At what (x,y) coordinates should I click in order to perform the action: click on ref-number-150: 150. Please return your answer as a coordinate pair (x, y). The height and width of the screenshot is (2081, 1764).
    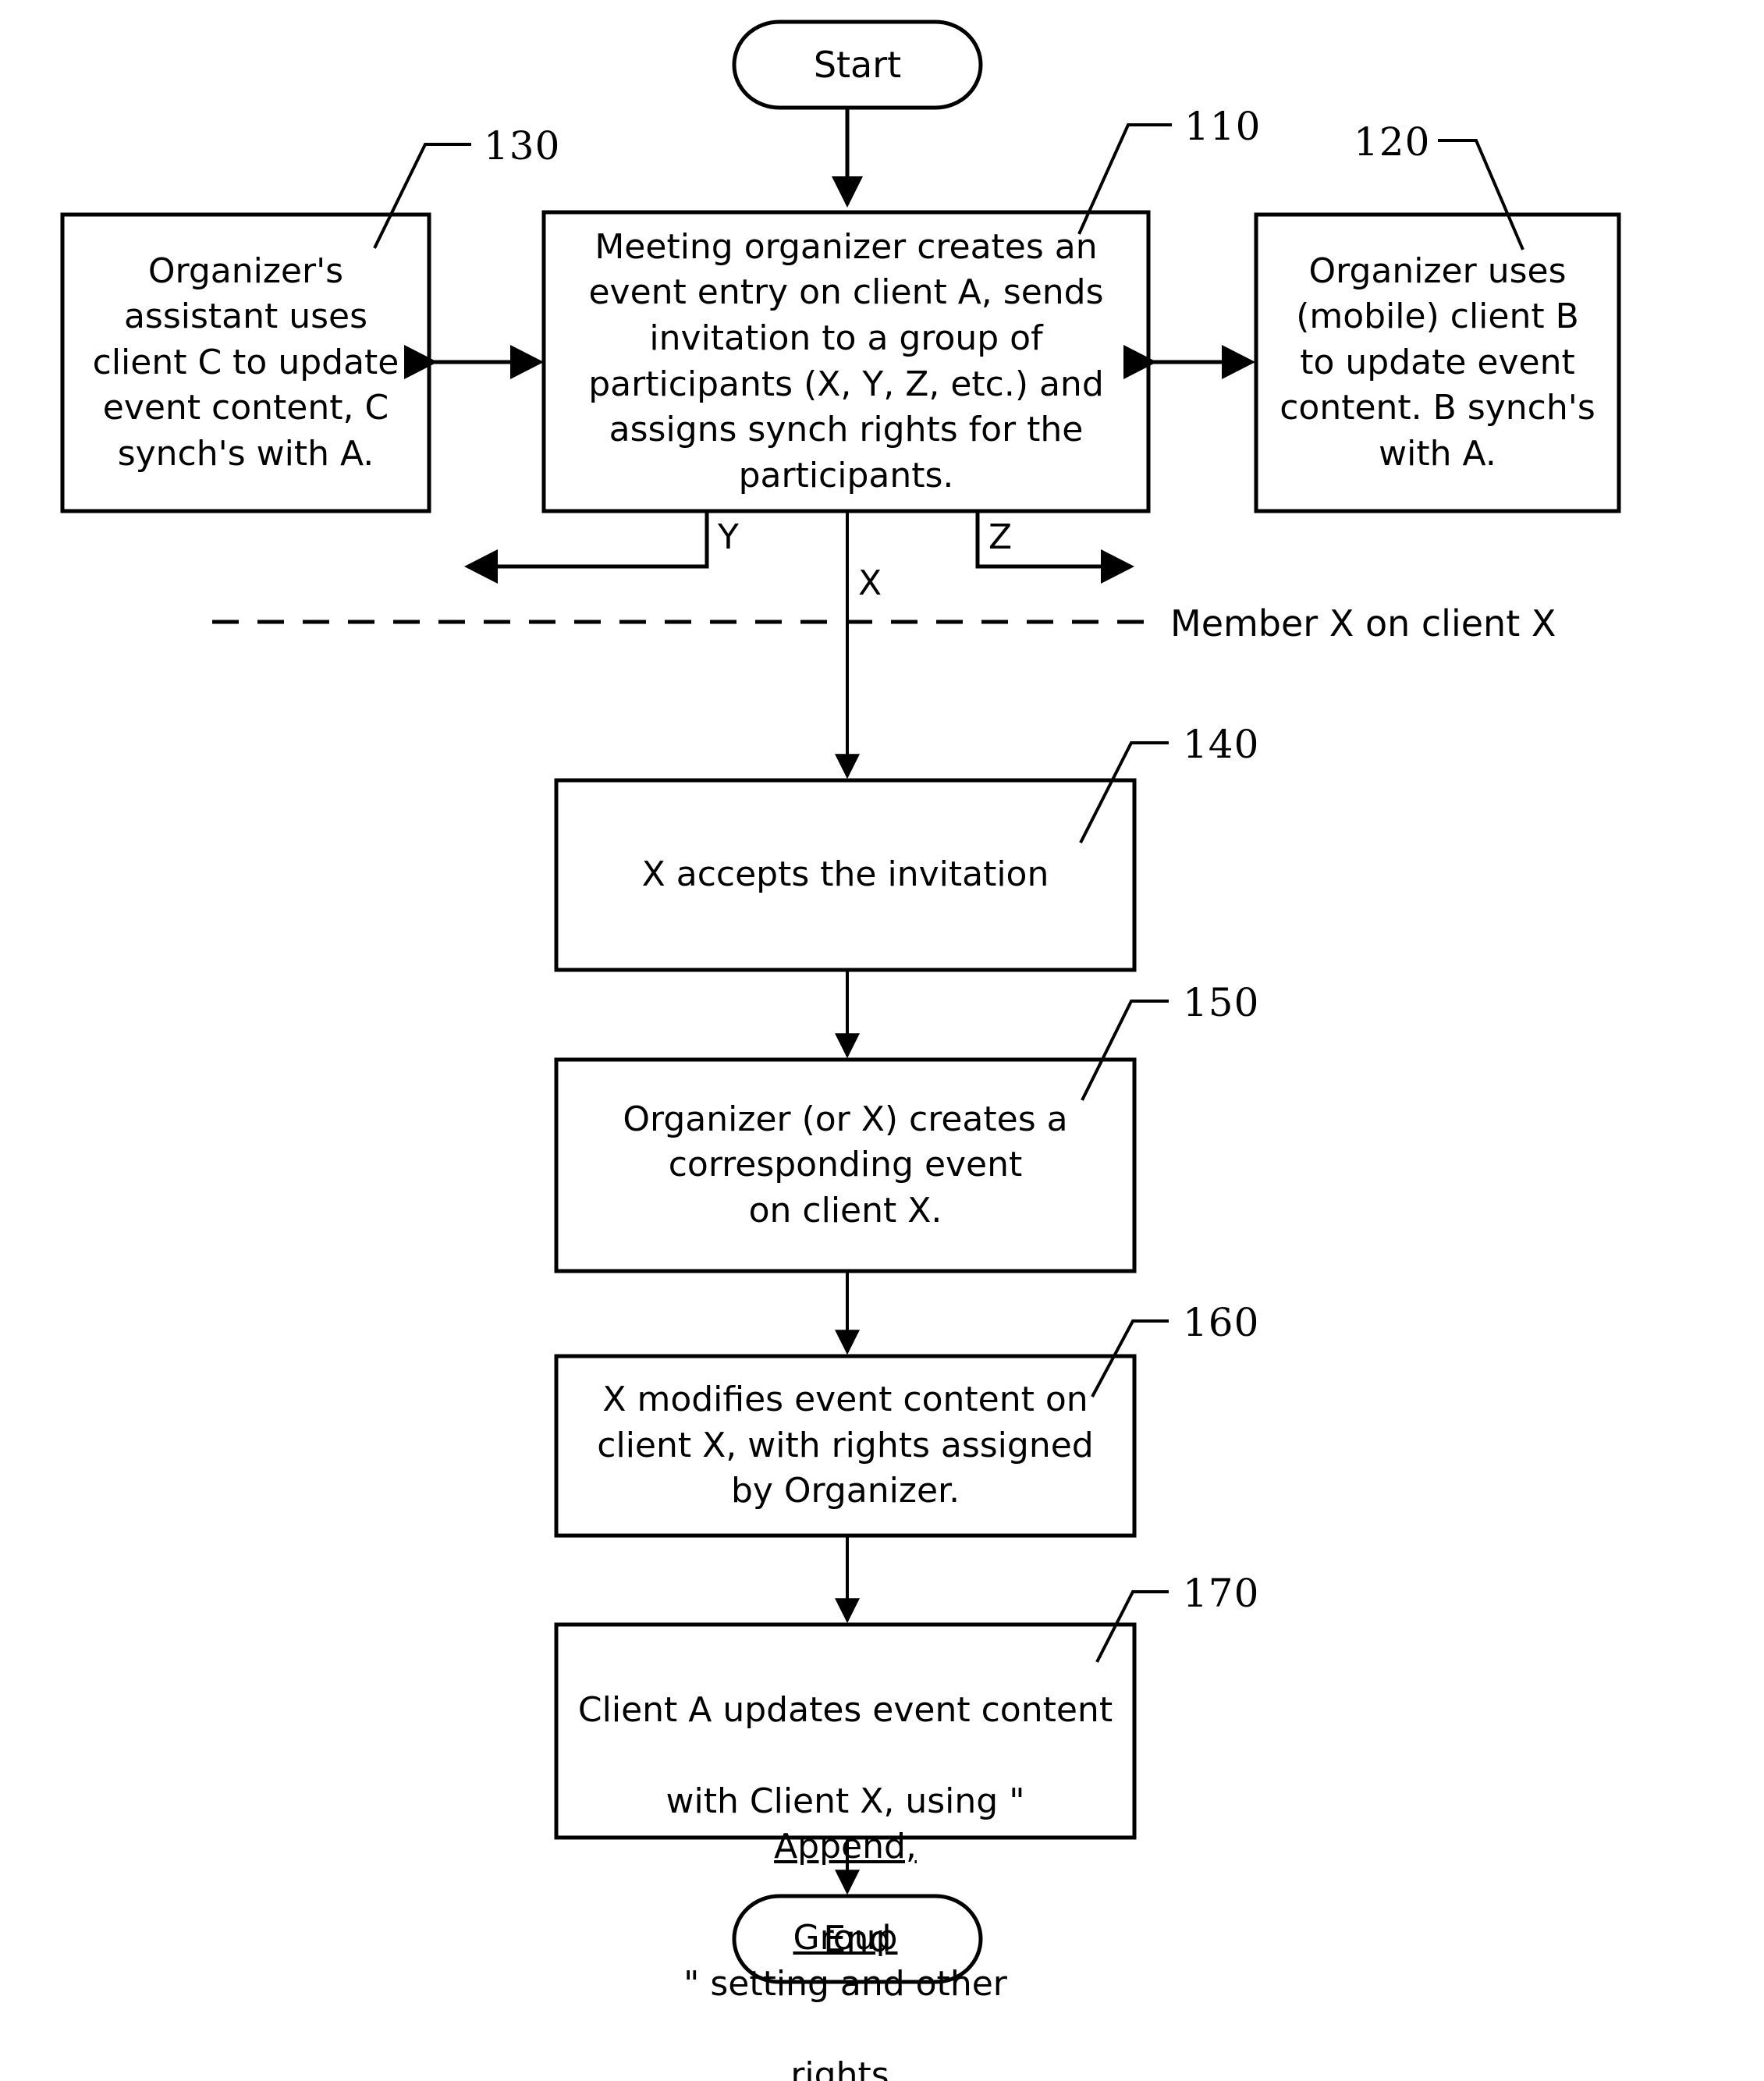
    Looking at the image, I should click on (1221, 1002).